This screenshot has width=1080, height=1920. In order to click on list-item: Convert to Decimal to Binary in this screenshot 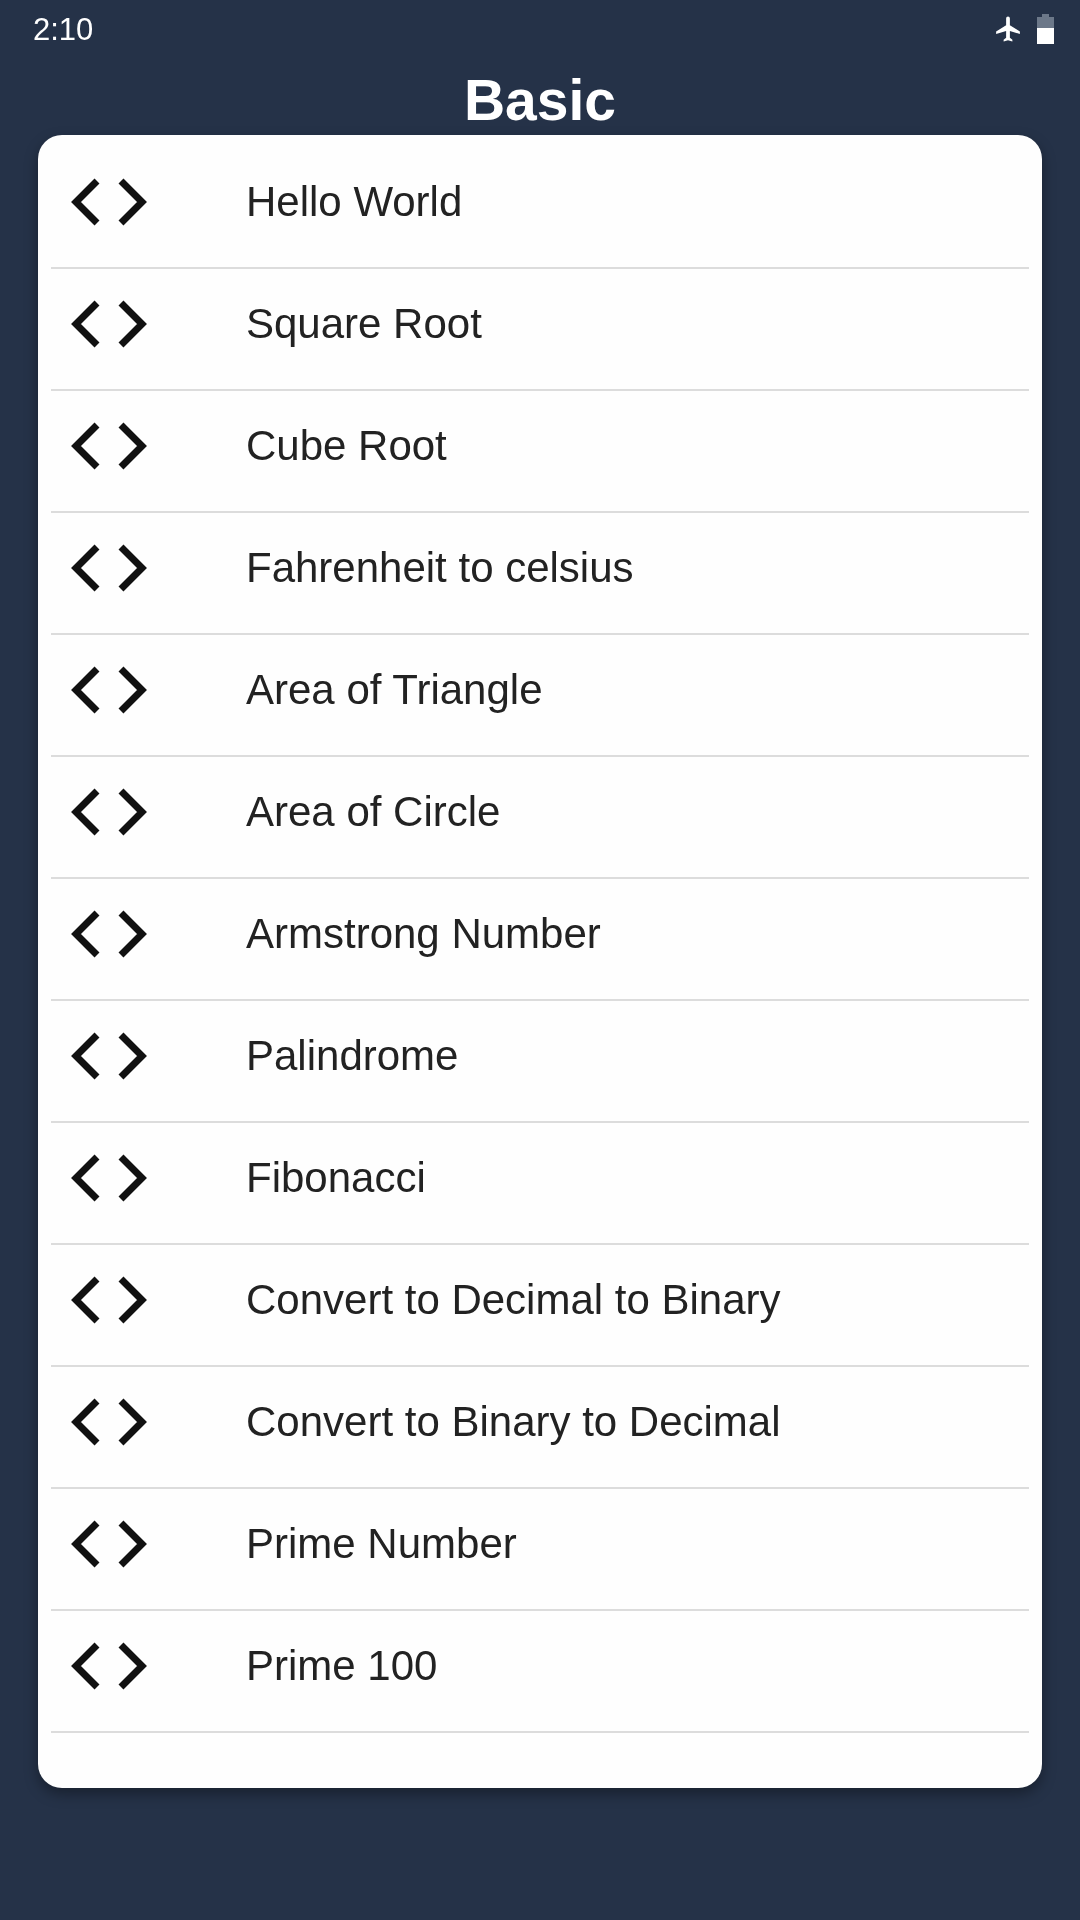, I will do `click(540, 1306)`.